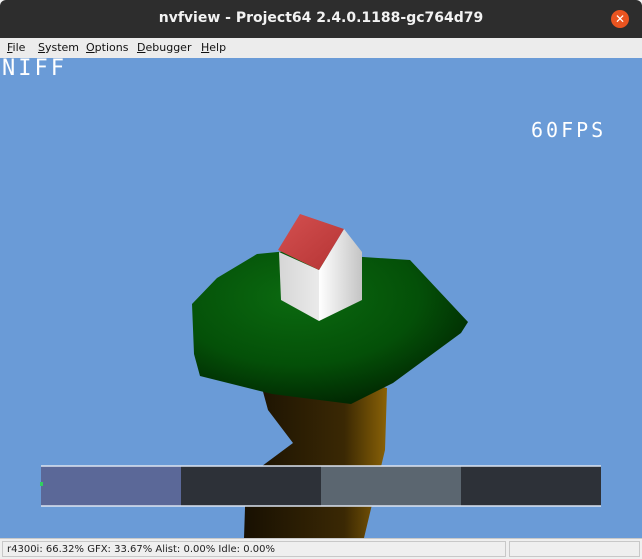 The height and width of the screenshot is (559, 642). I want to click on window-title: nvfview - Project64 2.4.0.1188-gc764d79, so click(321, 18).